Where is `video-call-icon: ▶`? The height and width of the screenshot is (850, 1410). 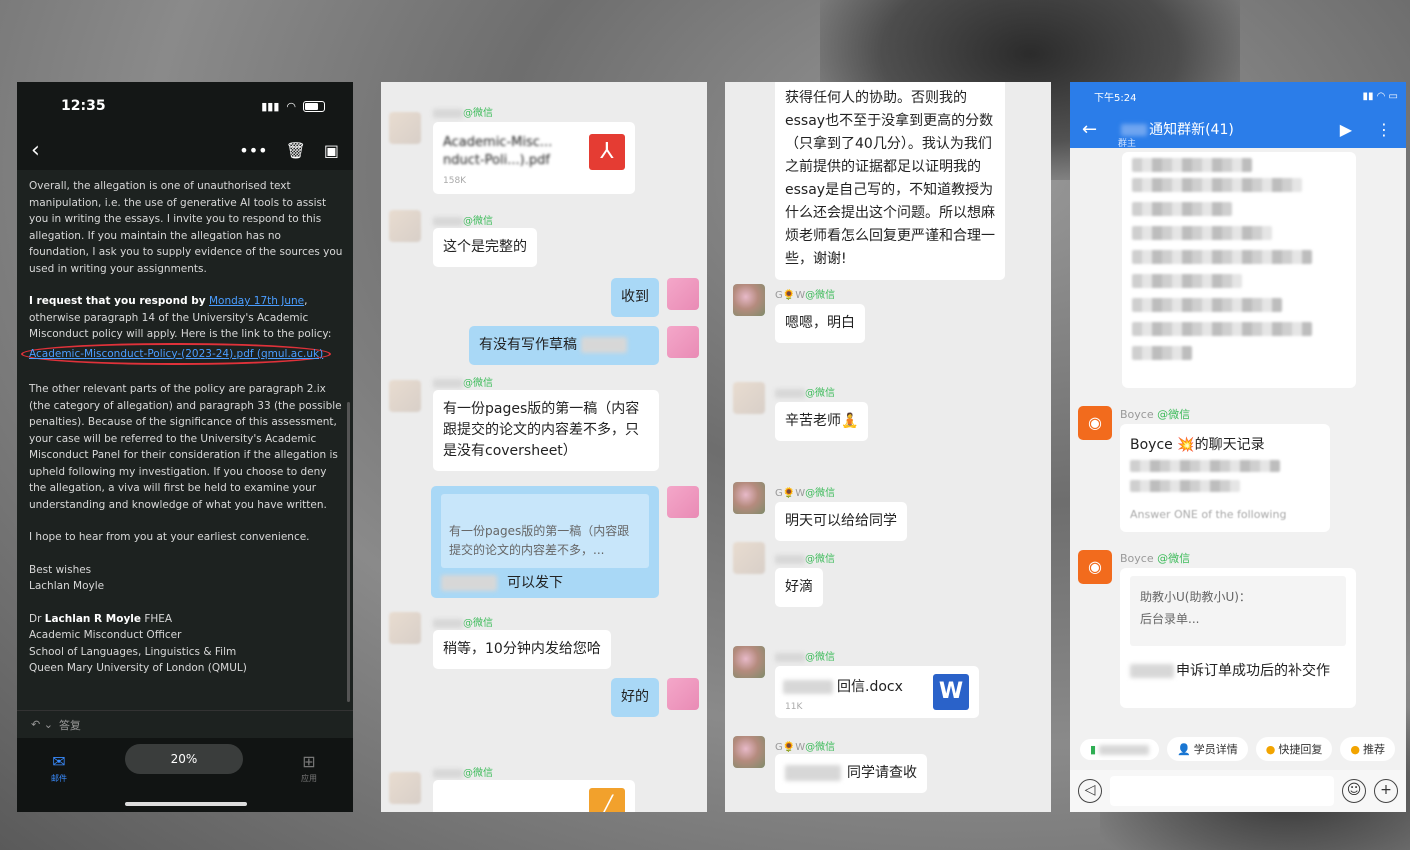 video-call-icon: ▶ is located at coordinates (1346, 129).